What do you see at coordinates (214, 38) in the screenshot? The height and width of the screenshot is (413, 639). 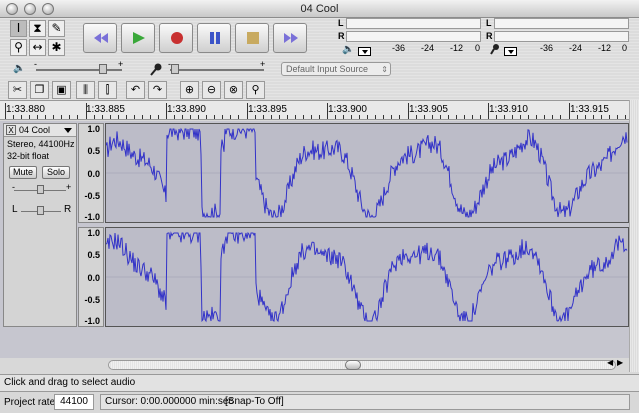 I see `pause-button` at bounding box center [214, 38].